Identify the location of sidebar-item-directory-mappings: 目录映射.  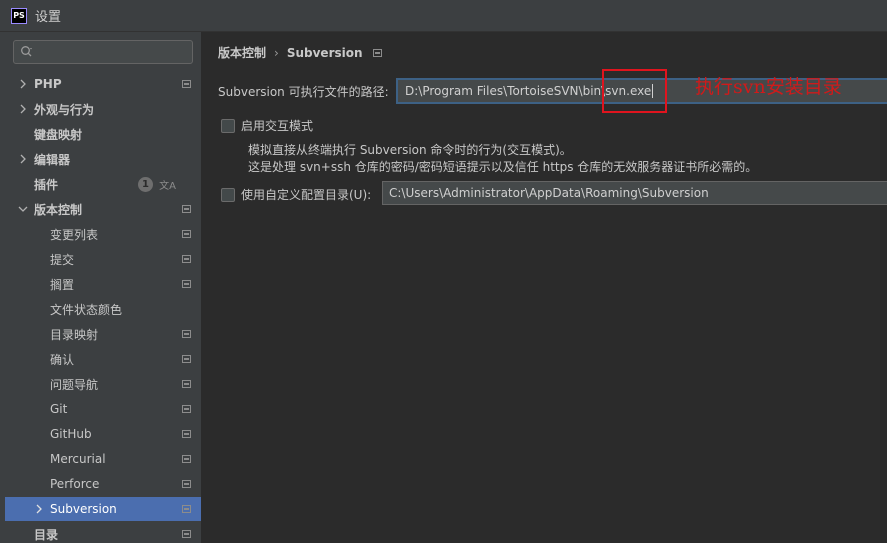
(103, 334).